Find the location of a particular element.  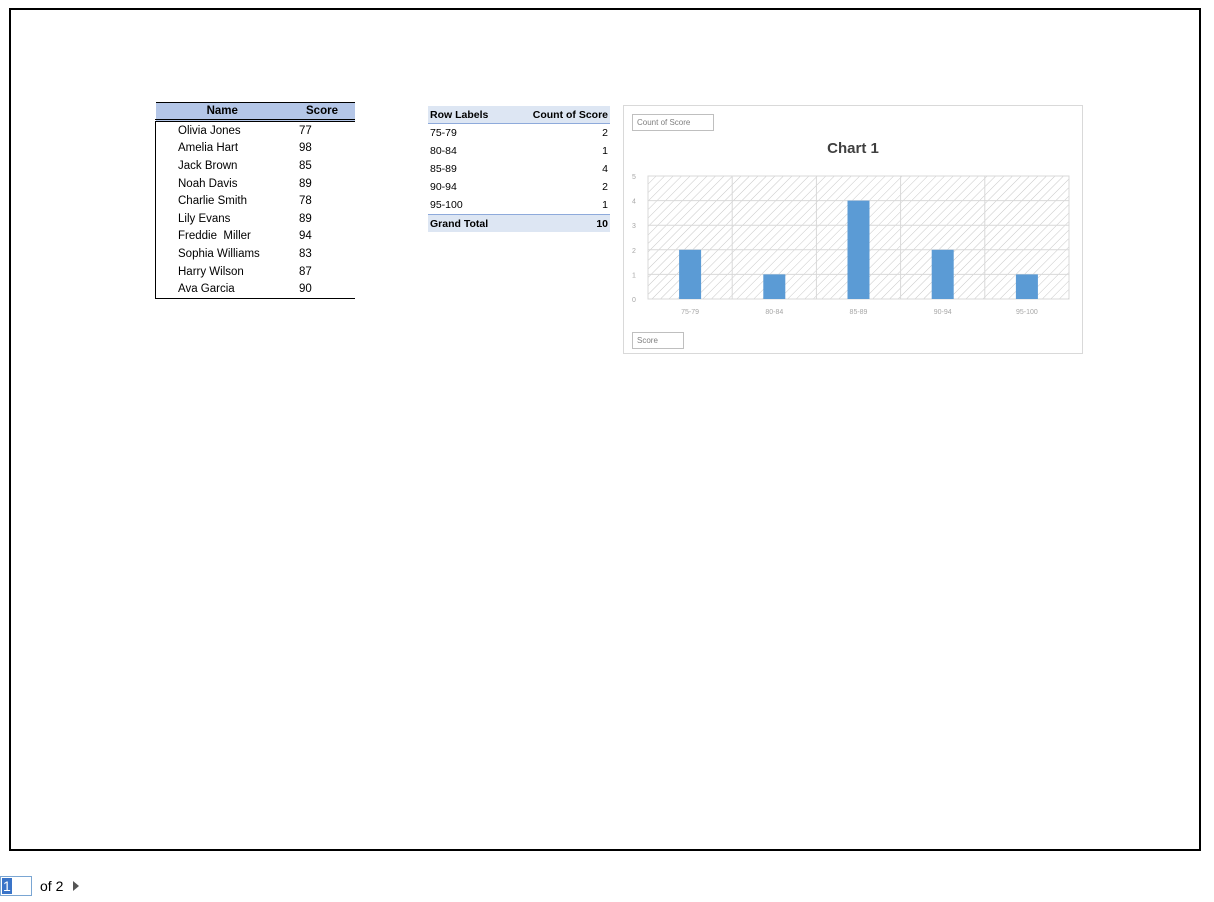

student-name: Charlie Smith is located at coordinates (213, 201).